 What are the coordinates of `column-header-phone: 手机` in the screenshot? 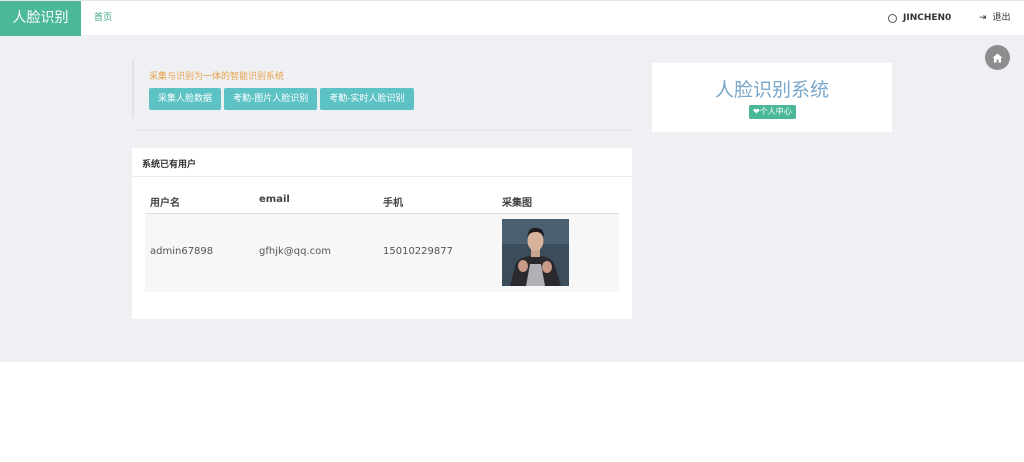 It's located at (393, 203).